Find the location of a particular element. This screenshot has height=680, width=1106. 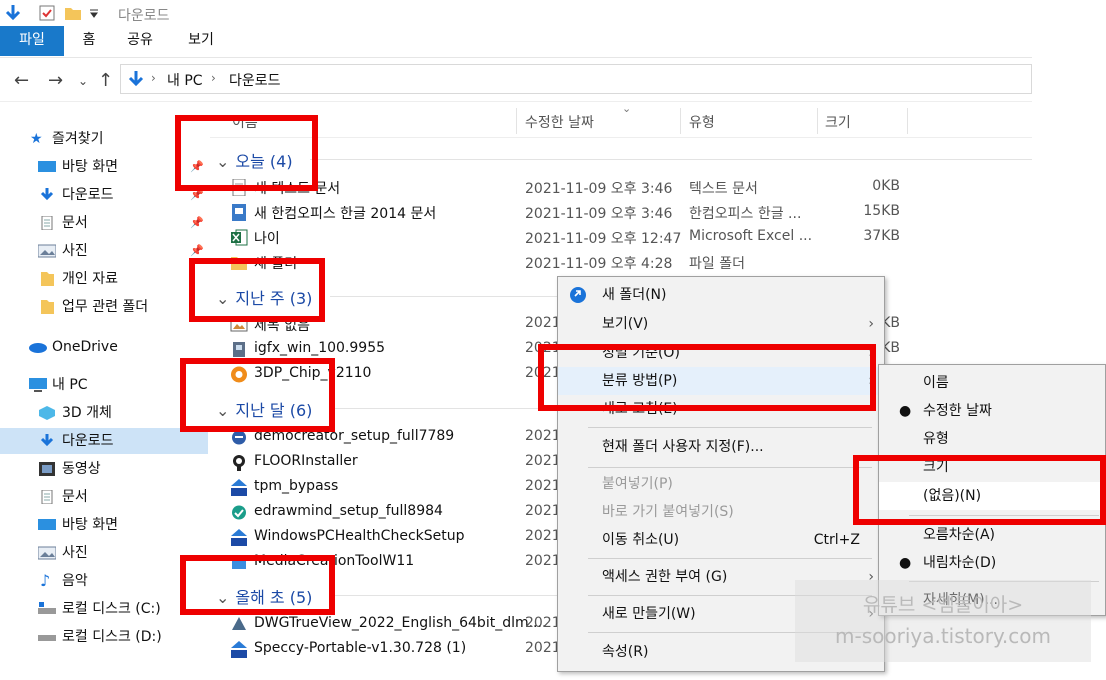

music-note-icon: ♪ is located at coordinates (45, 580).